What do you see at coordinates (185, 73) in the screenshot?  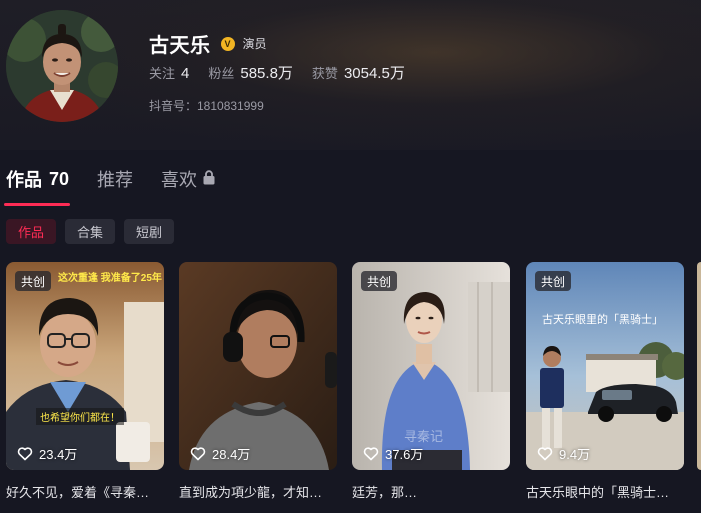 I see `stat-value: 4` at bounding box center [185, 73].